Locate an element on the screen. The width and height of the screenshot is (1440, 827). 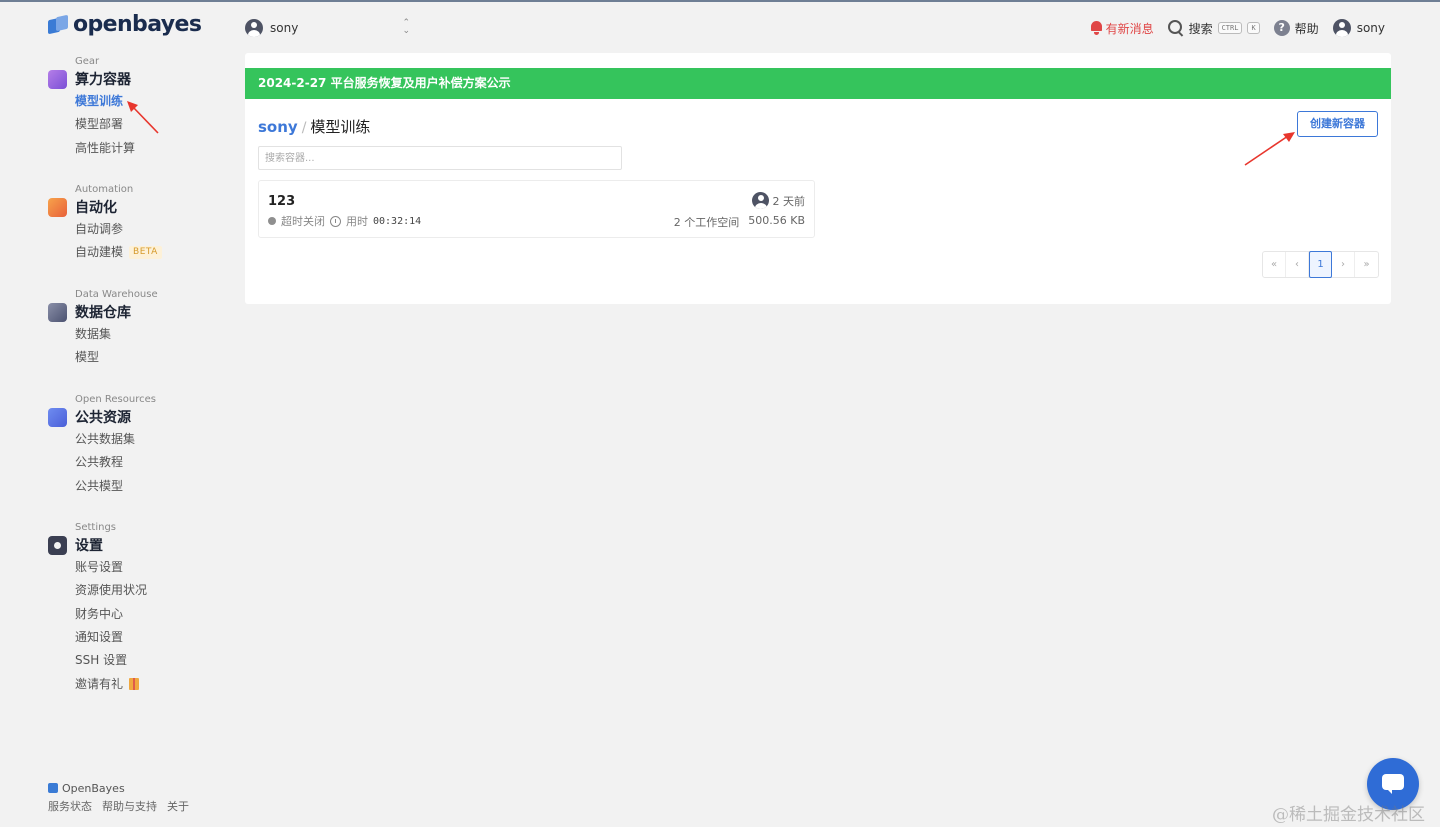
help-button: ? 帮助 is located at coordinates (1296, 28).